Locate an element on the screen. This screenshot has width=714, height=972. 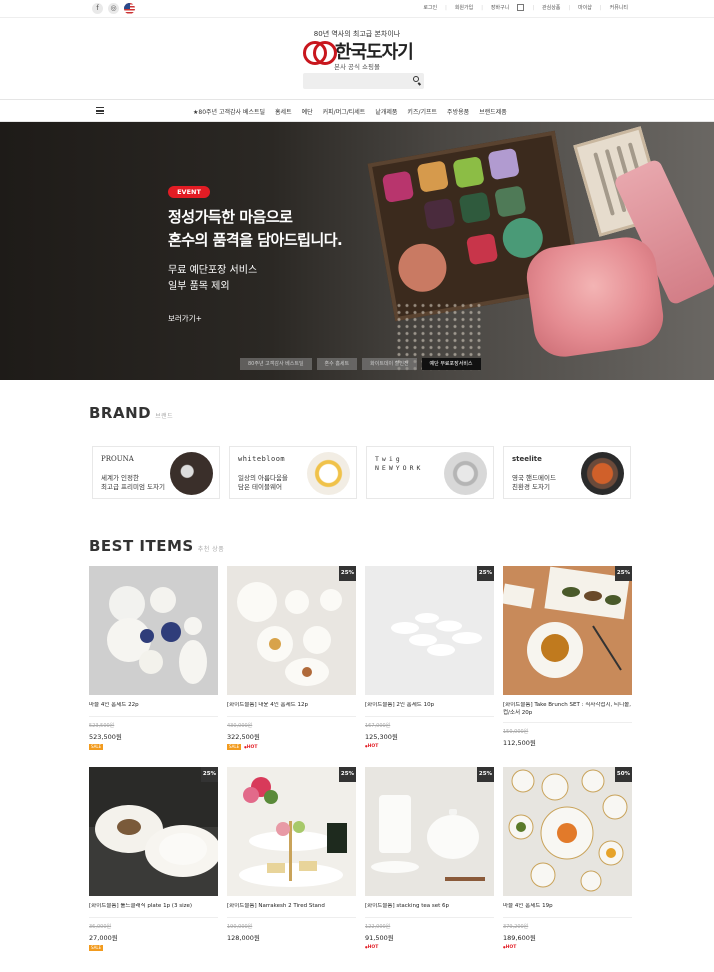
product-price: 112,500원 is located at coordinates (519, 743).